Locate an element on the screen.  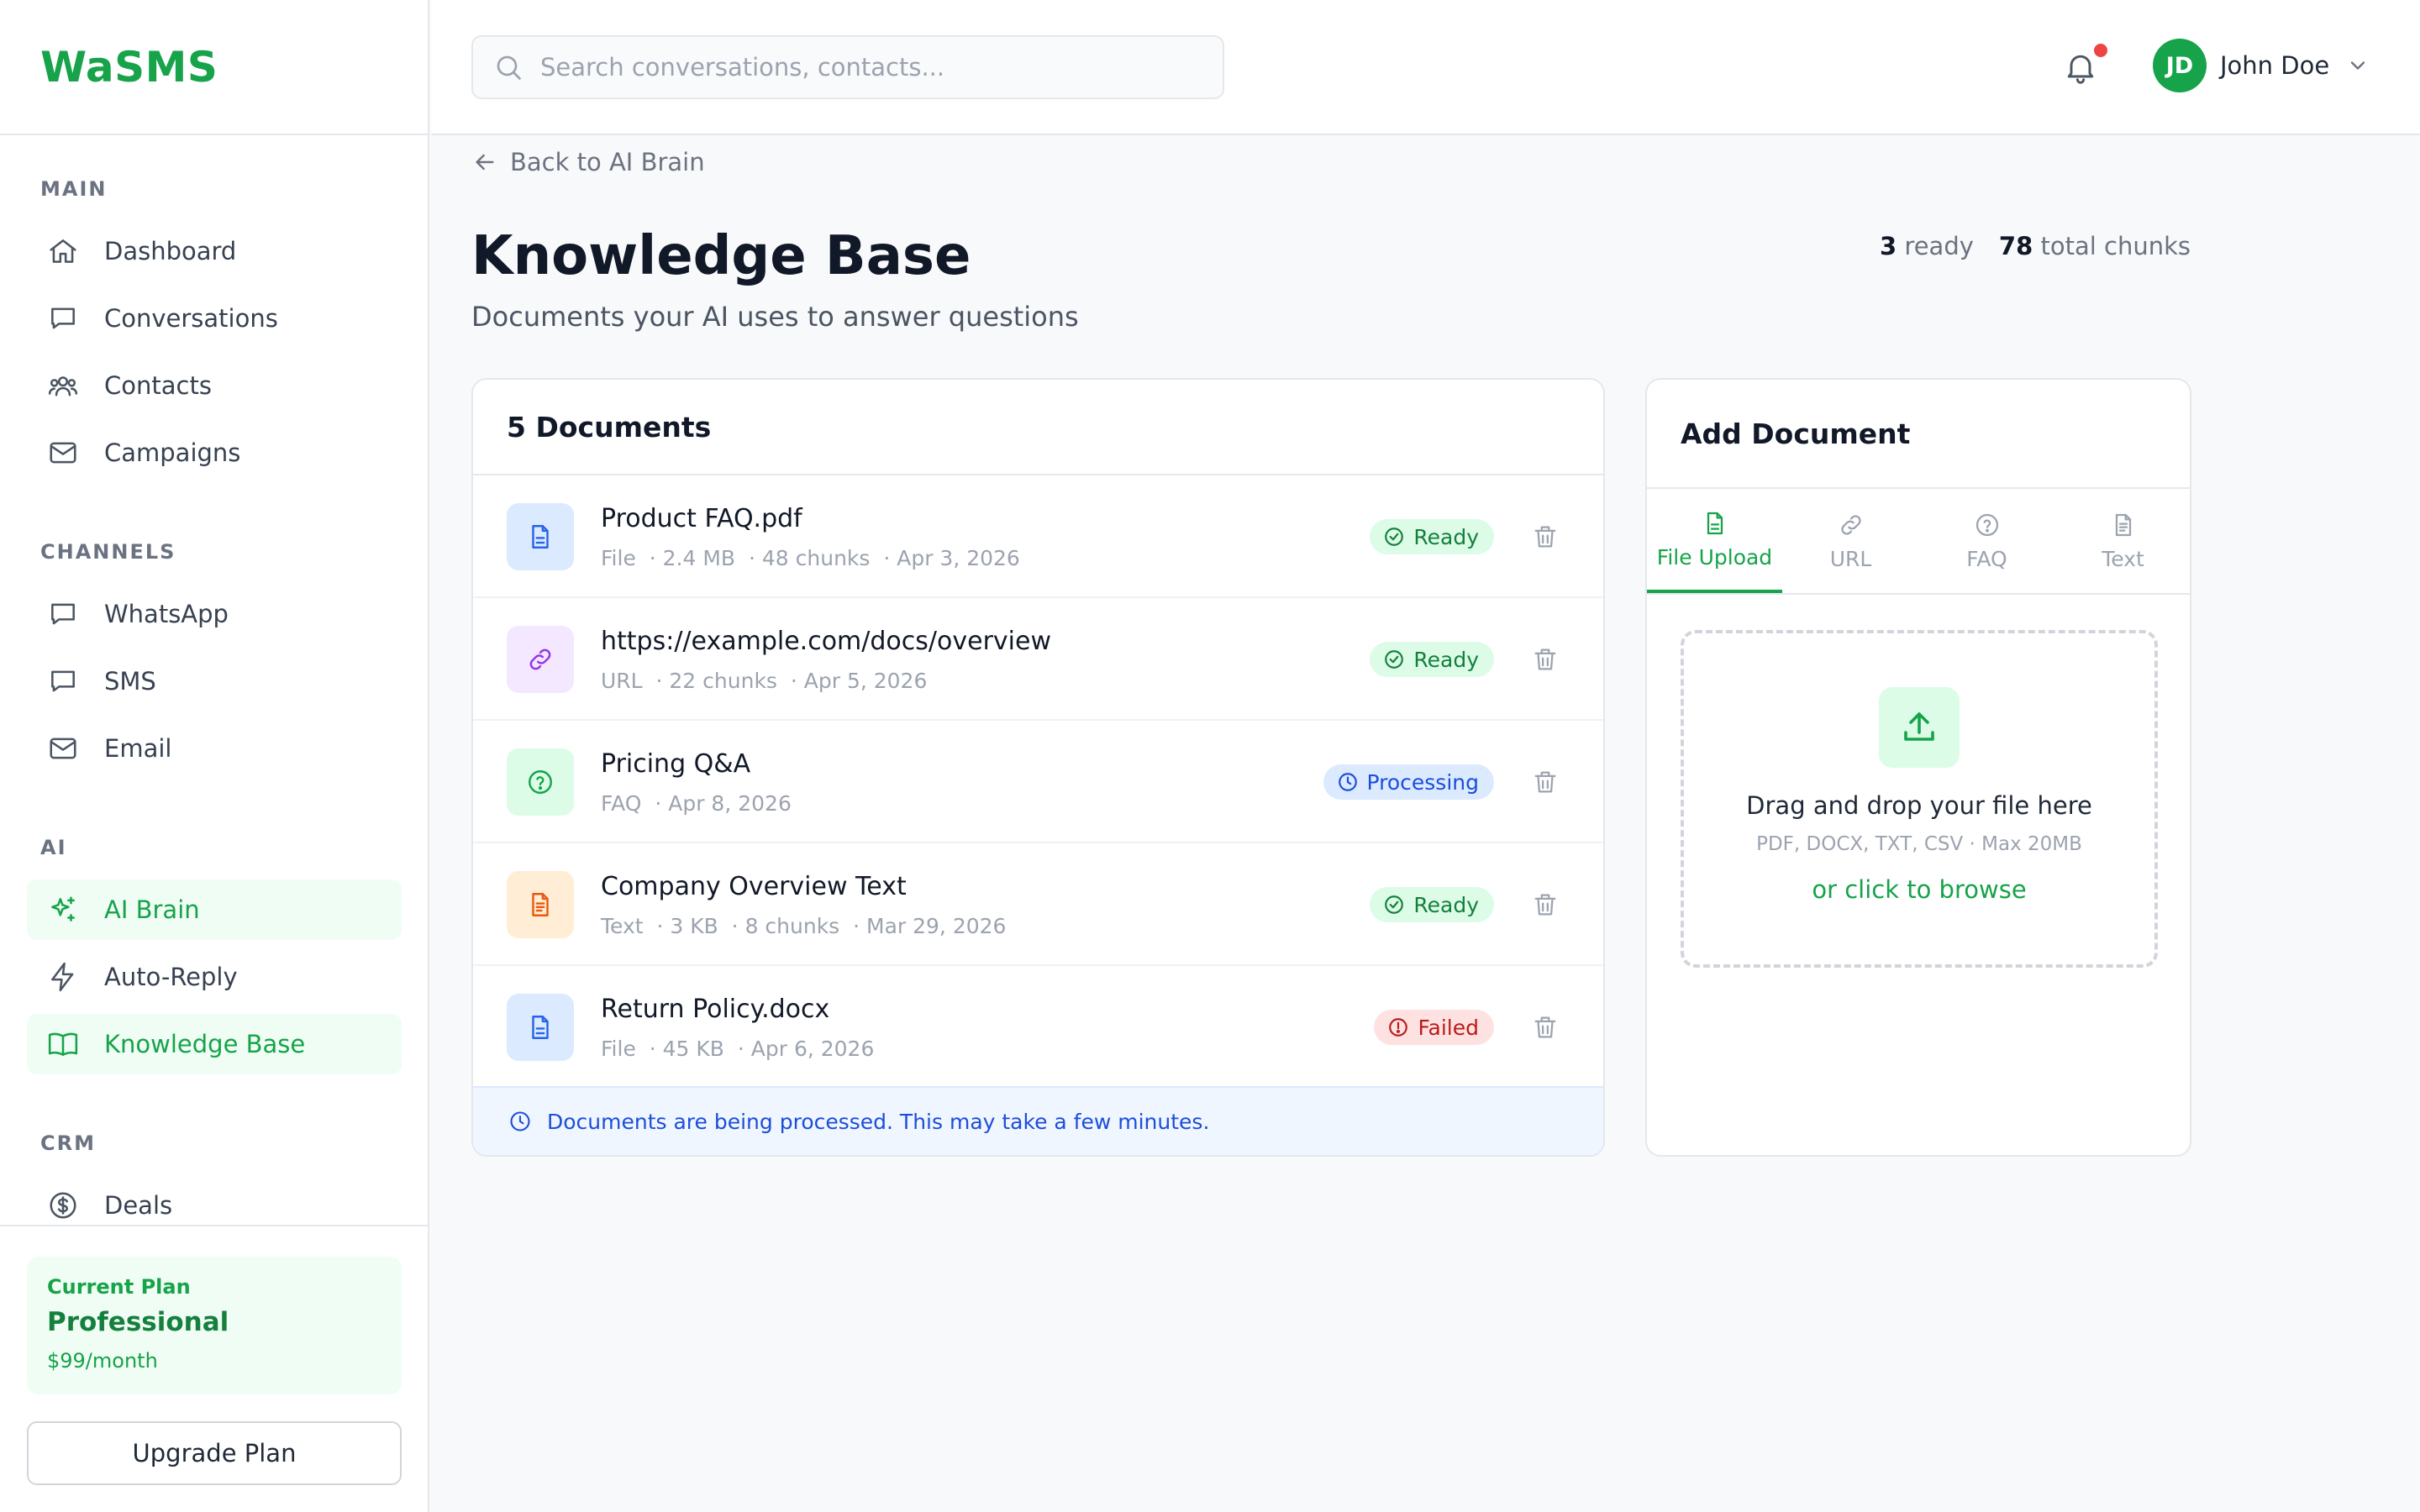
sidebar-item-knowledge-base: Knowledge Base is located at coordinates (214, 1044).